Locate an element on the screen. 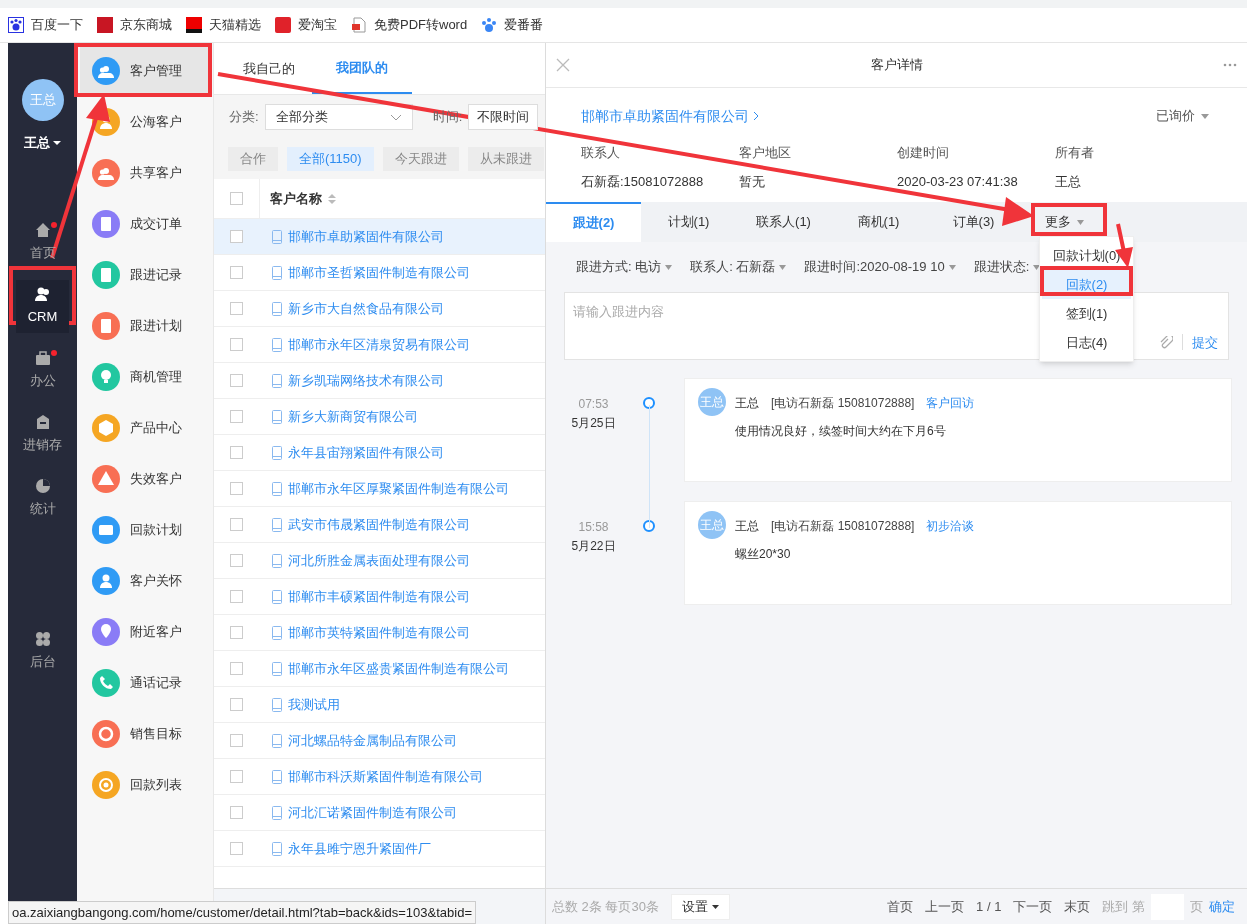 This screenshot has width=1247, height=924. bookmark-link: 京东商城 is located at coordinates (134, 25).